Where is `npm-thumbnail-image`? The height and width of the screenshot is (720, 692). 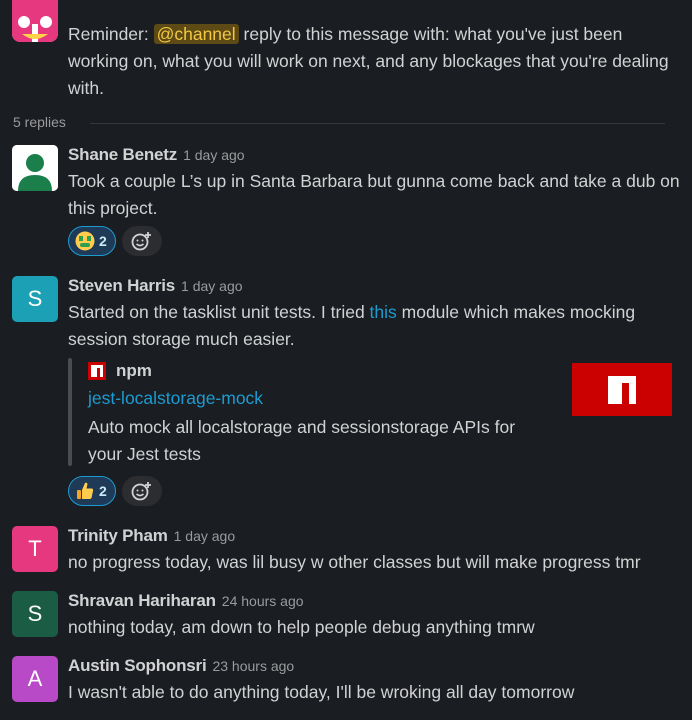
npm-thumbnail-image is located at coordinates (622, 389).